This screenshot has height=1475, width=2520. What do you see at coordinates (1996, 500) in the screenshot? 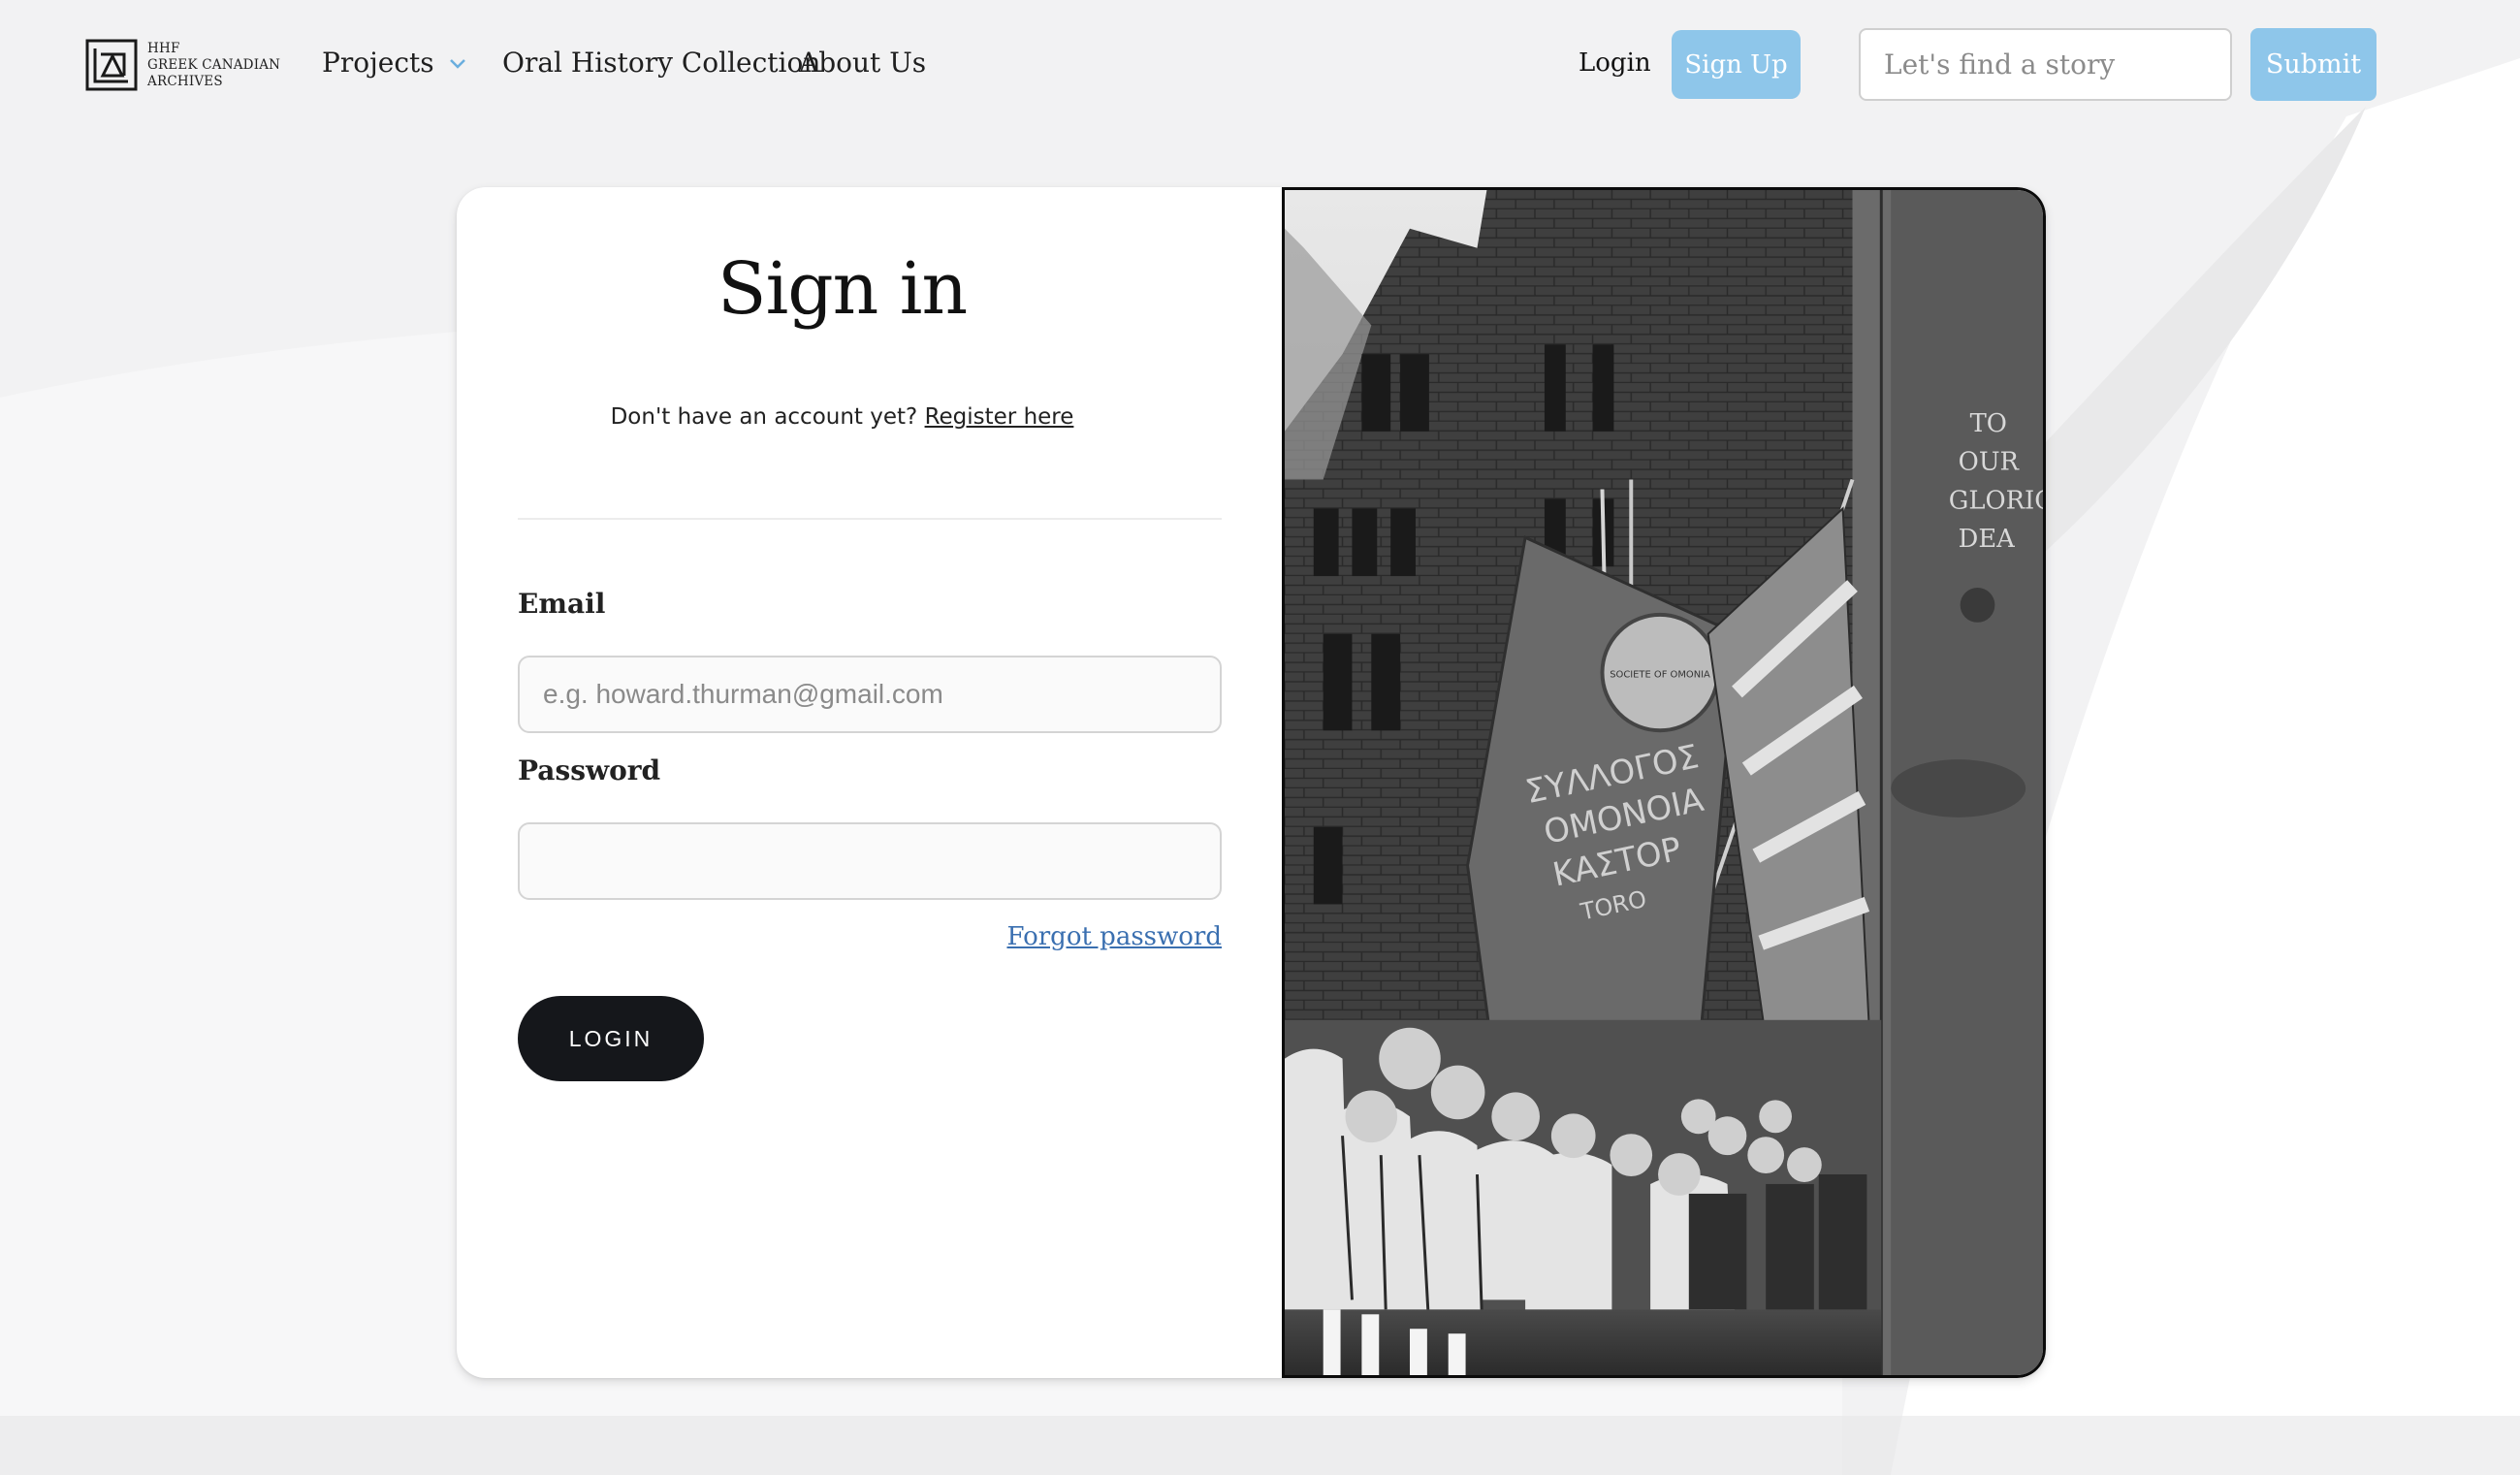
I see `monument-text-3: GLORIO` at bounding box center [1996, 500].